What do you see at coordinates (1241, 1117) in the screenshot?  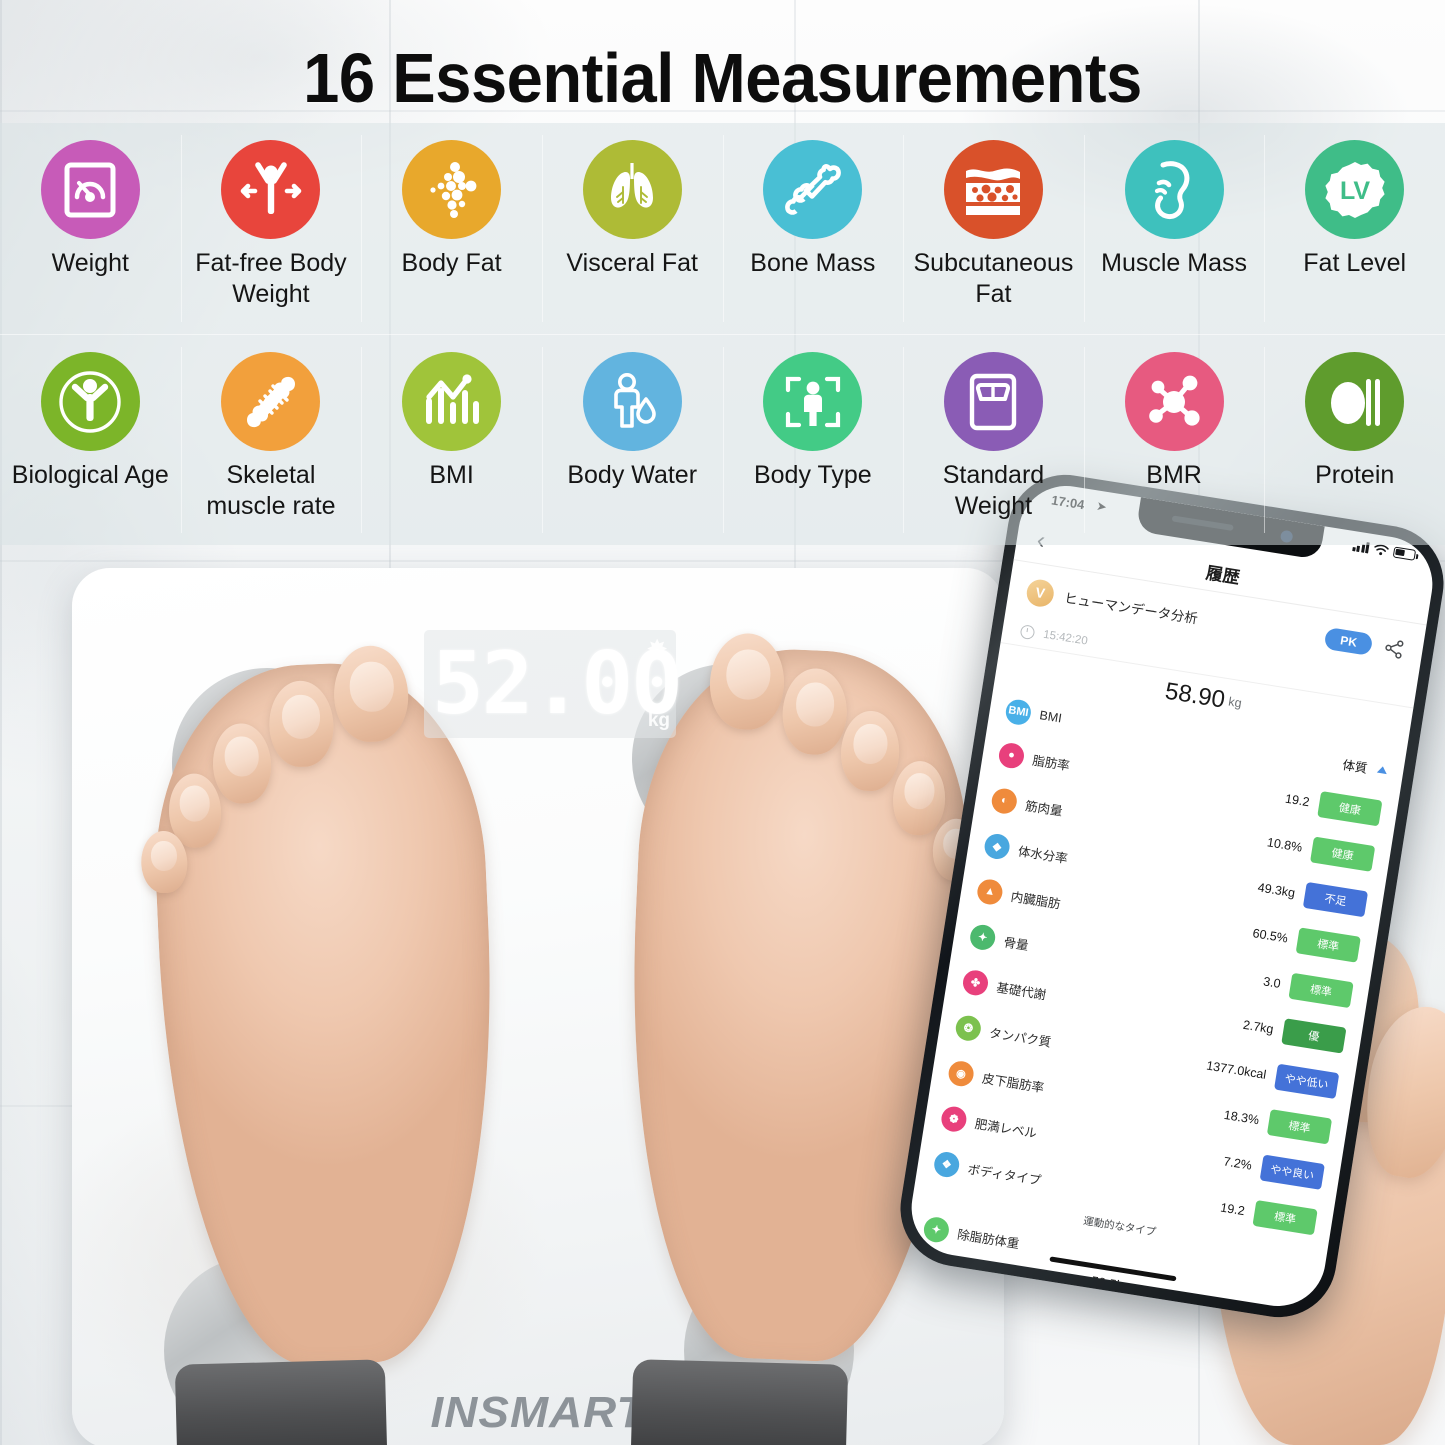 I see `row-value: 18.3%` at bounding box center [1241, 1117].